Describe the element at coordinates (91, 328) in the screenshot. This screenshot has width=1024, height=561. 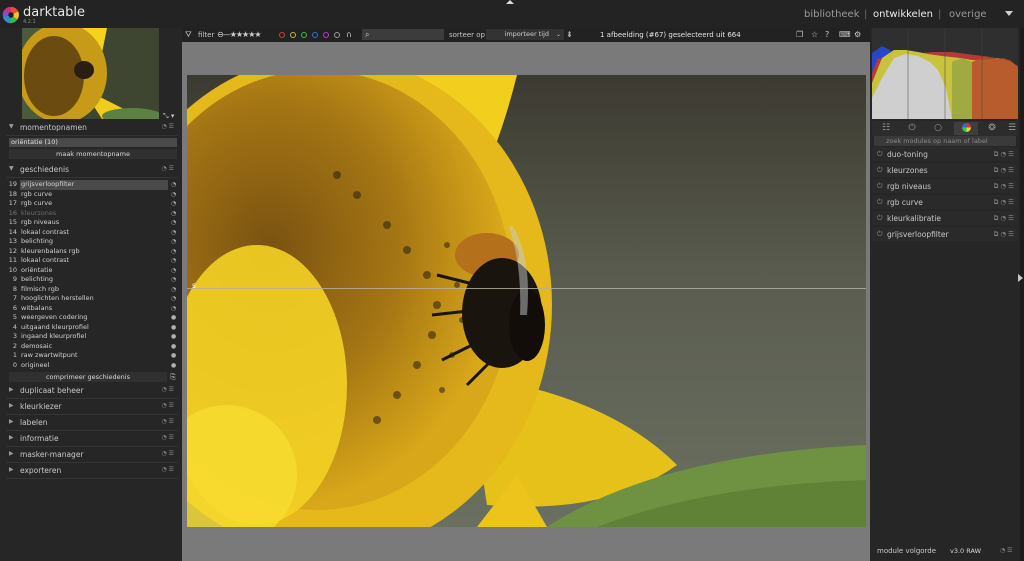
I see `history-item: 4 uitgaand kleurprofiel ●` at that location.